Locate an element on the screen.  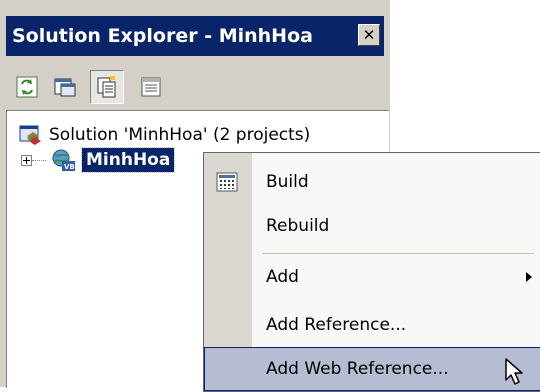
project-label: MinhHoa is located at coordinates (128, 160).